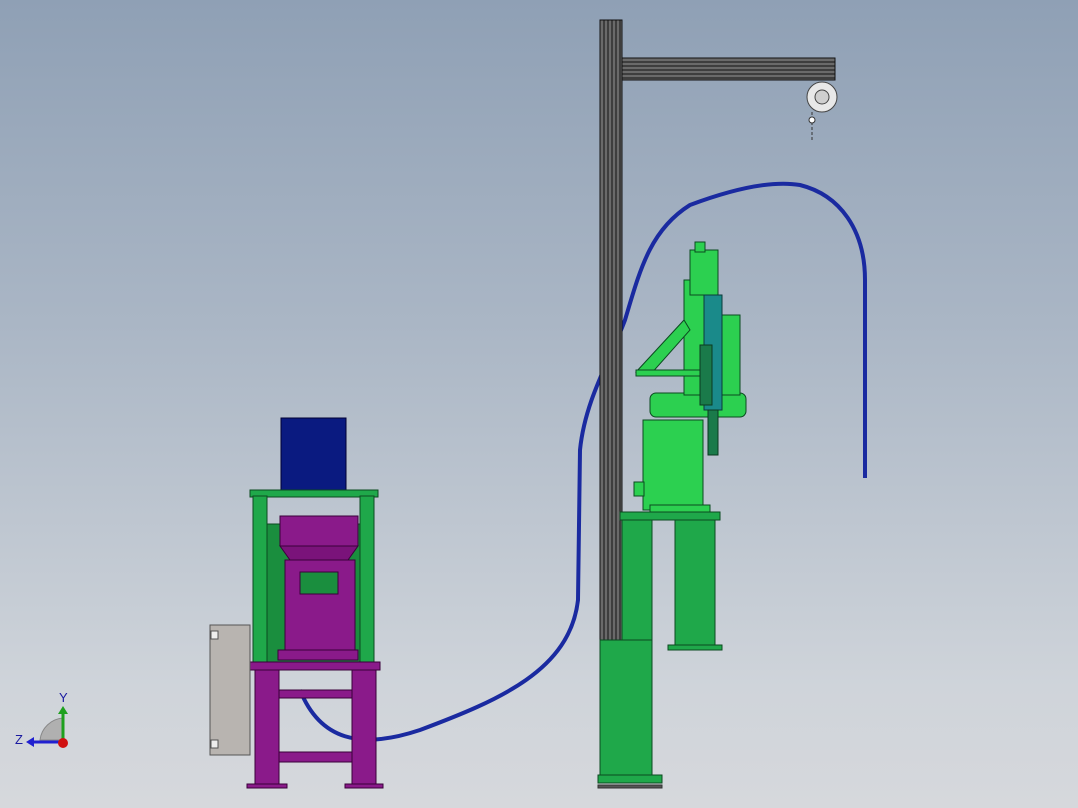 This screenshot has height=808, width=1078. I want to click on press-leg-left, so click(267, 728).